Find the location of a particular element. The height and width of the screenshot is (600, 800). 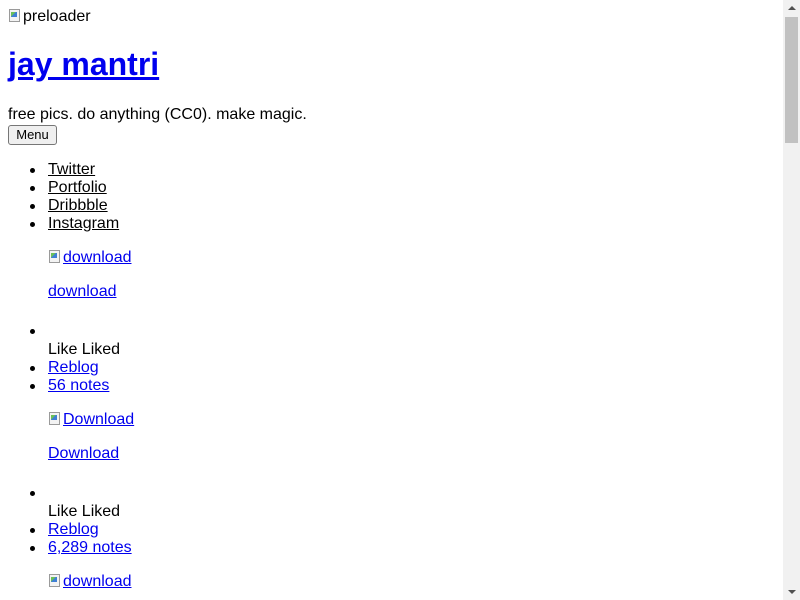

site-title-link: jay mantri is located at coordinates (83, 64).